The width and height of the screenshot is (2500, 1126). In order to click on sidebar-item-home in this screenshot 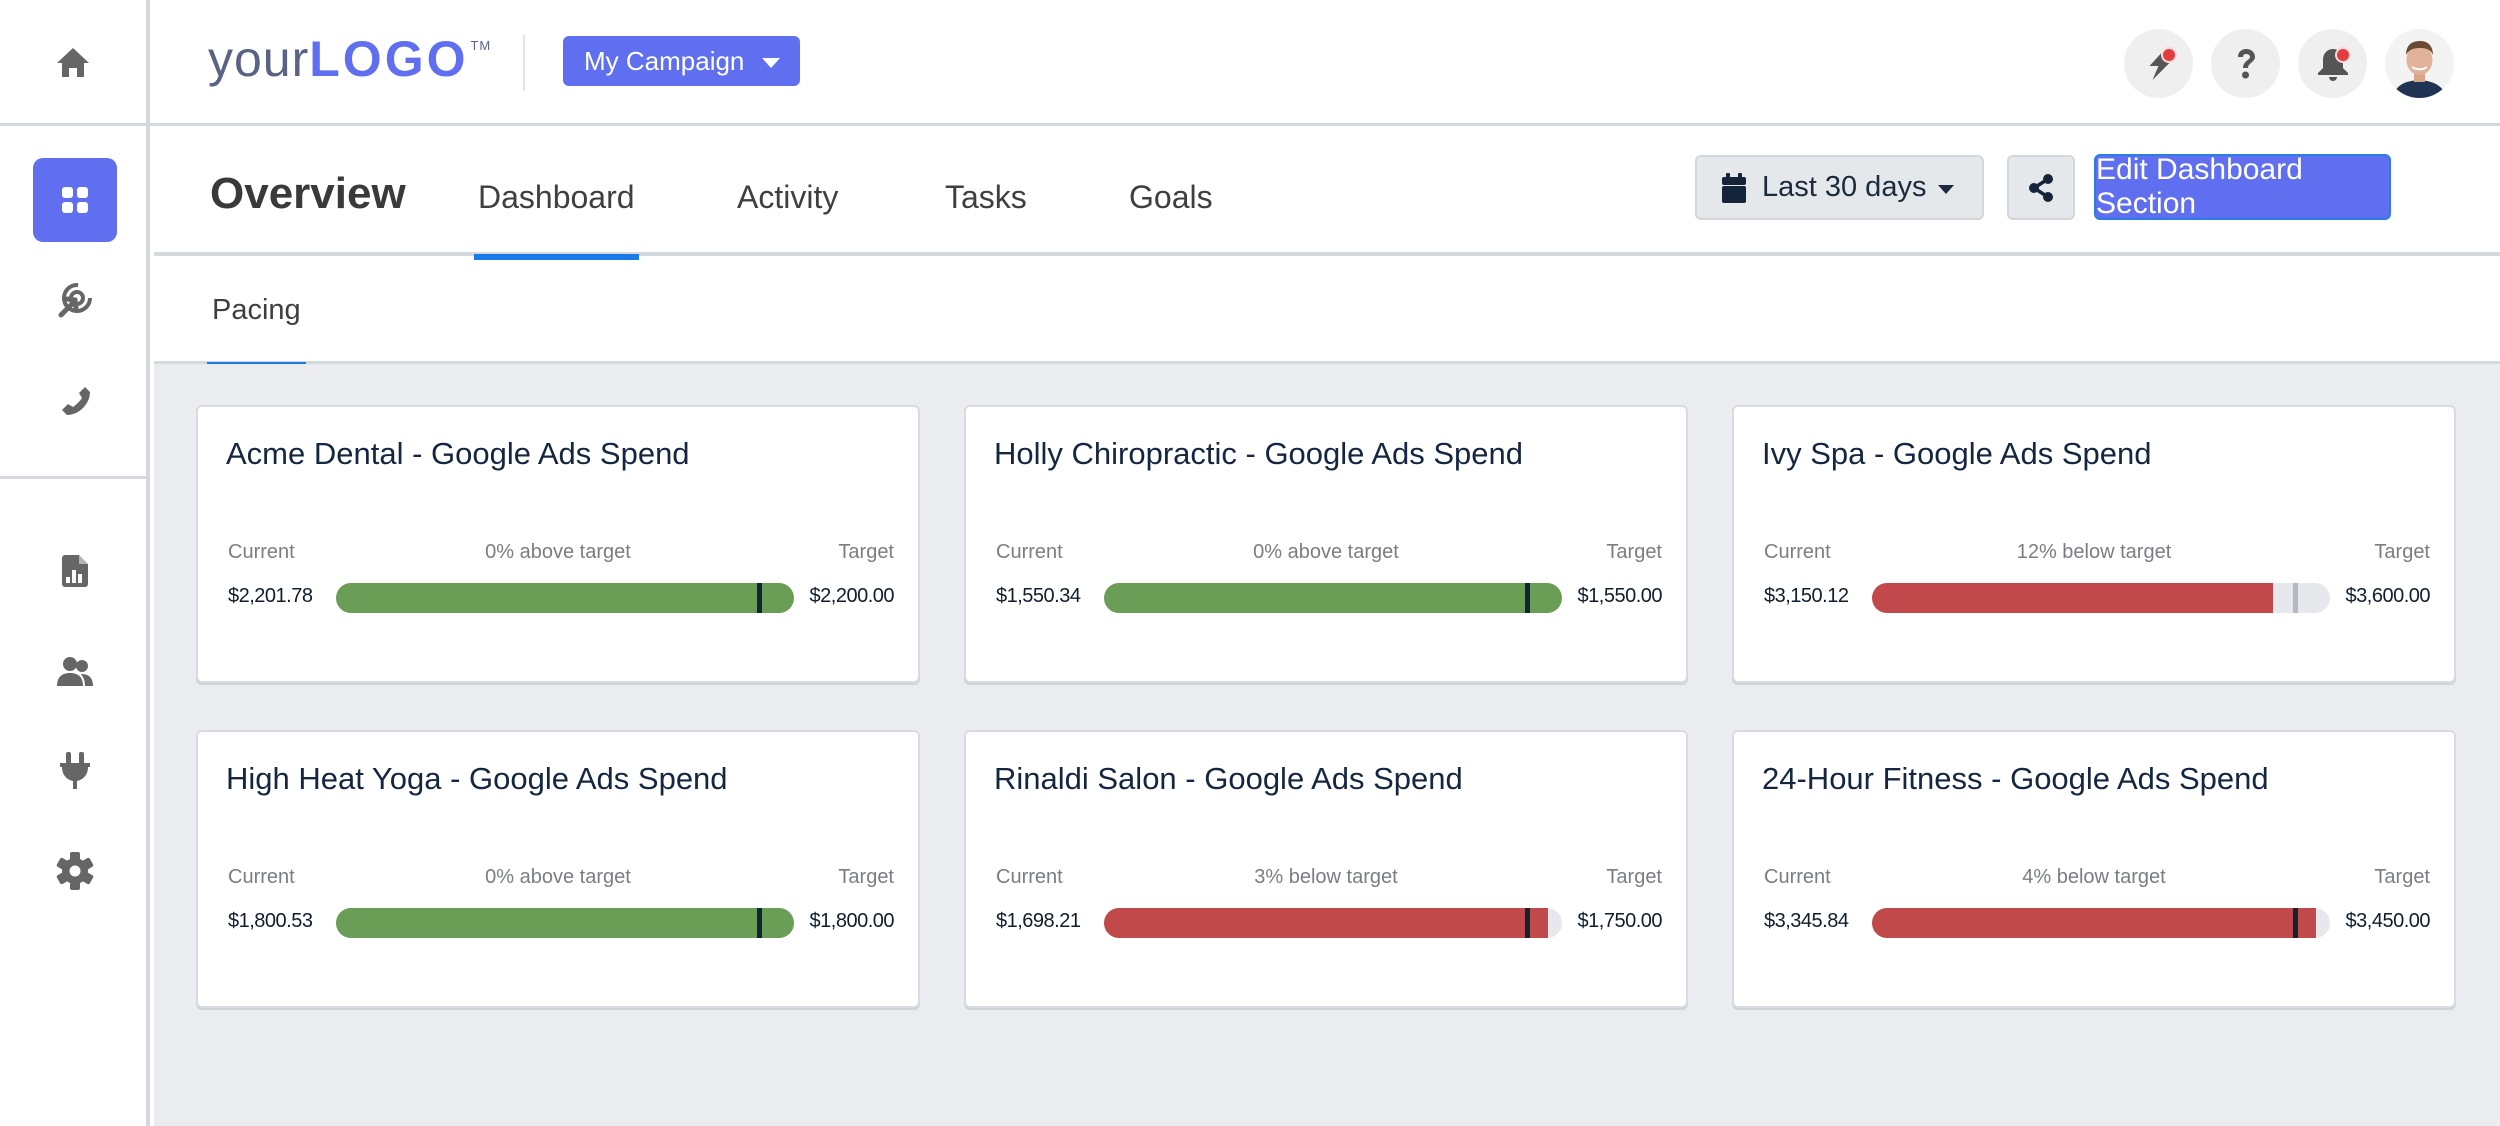, I will do `click(73, 62)`.